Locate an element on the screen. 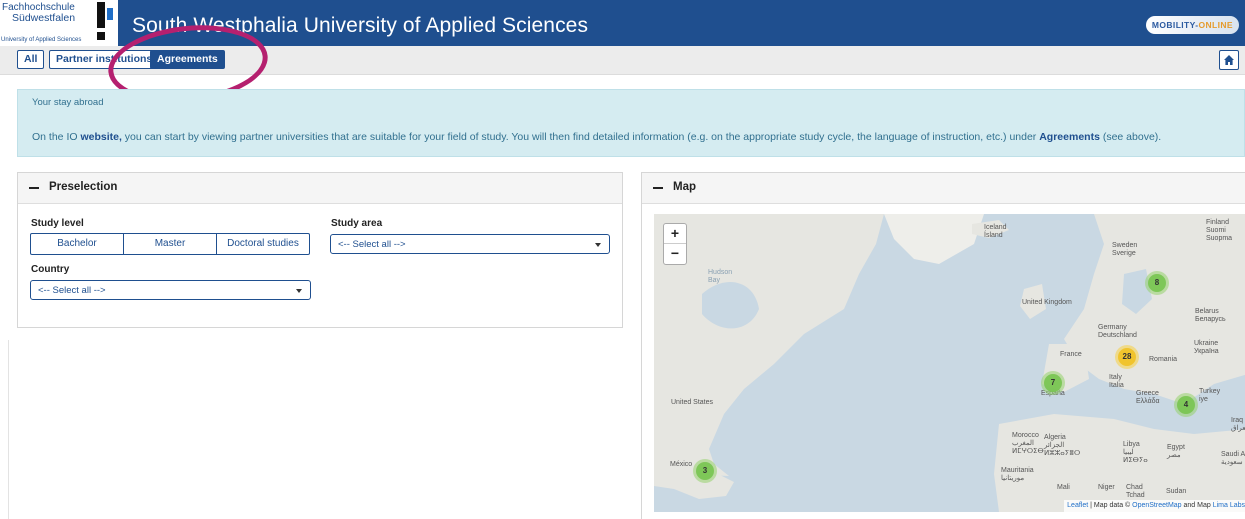  map-header: Map is located at coordinates (943, 188).